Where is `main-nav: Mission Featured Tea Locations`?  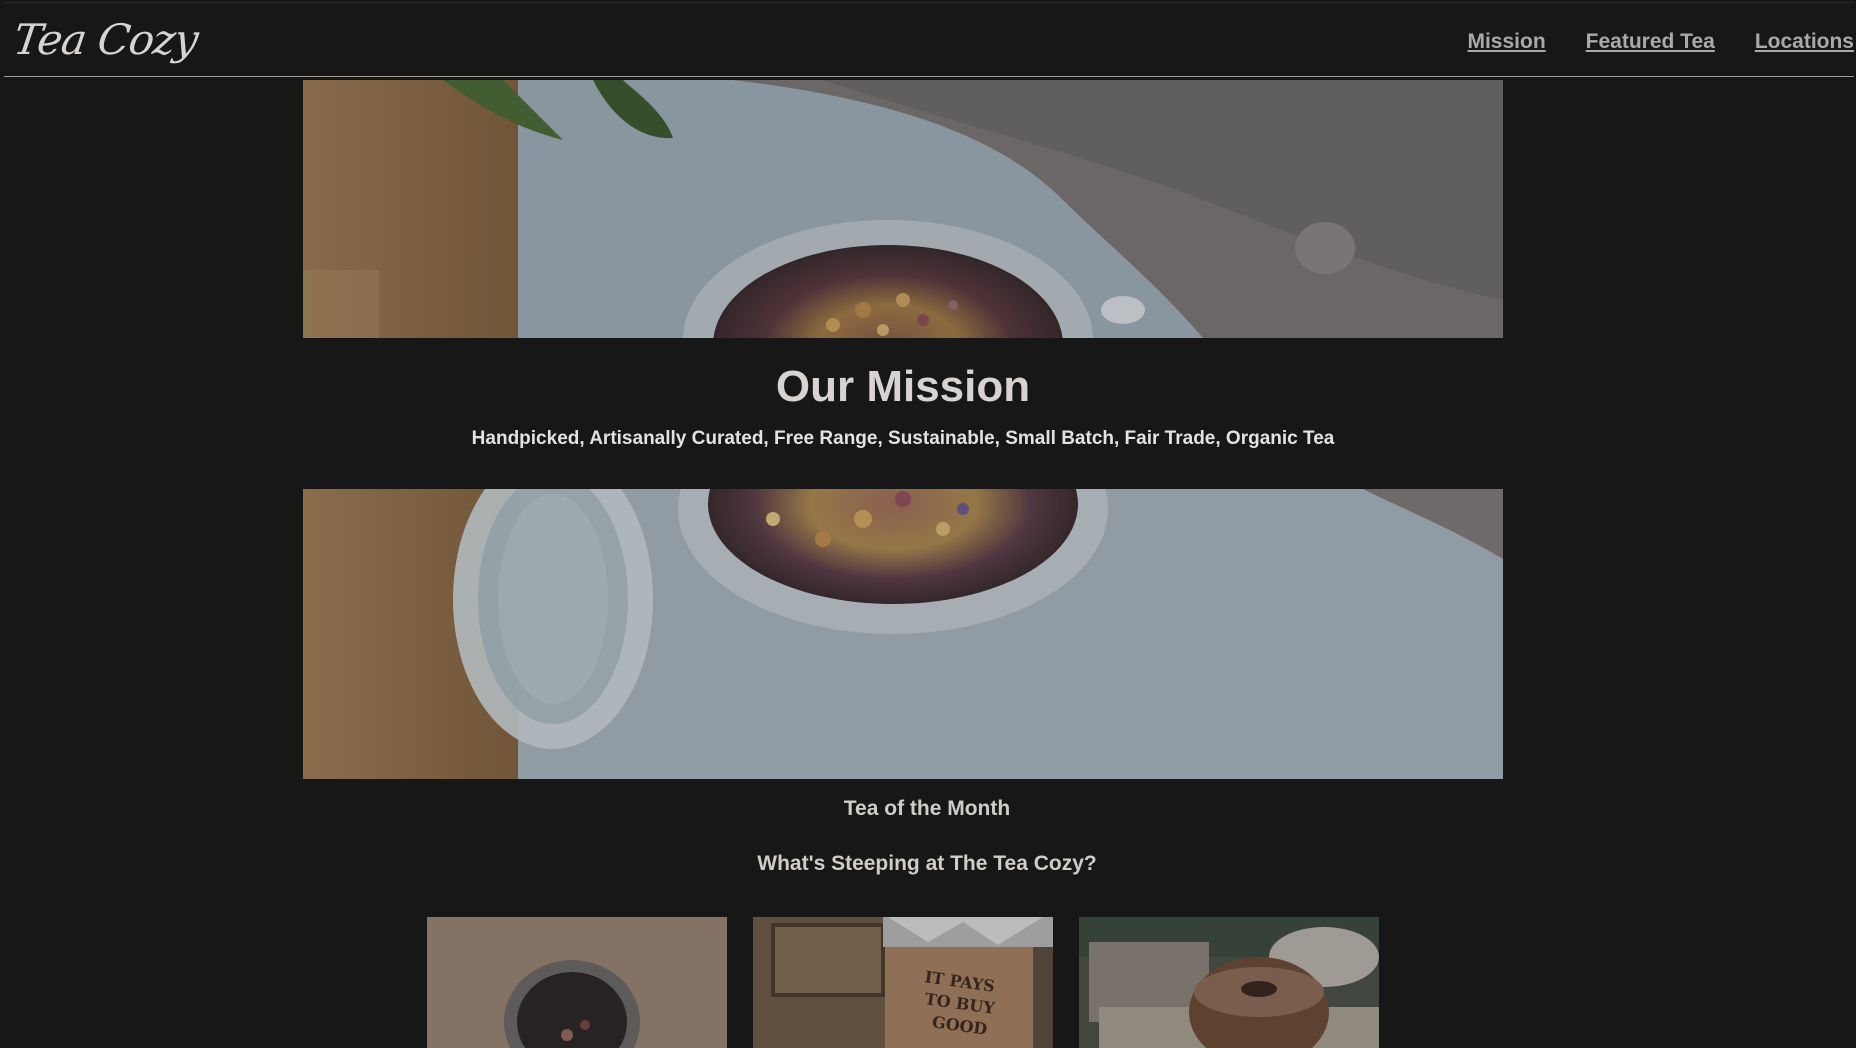 main-nav: Mission Featured Tea Locations is located at coordinates (1660, 42).